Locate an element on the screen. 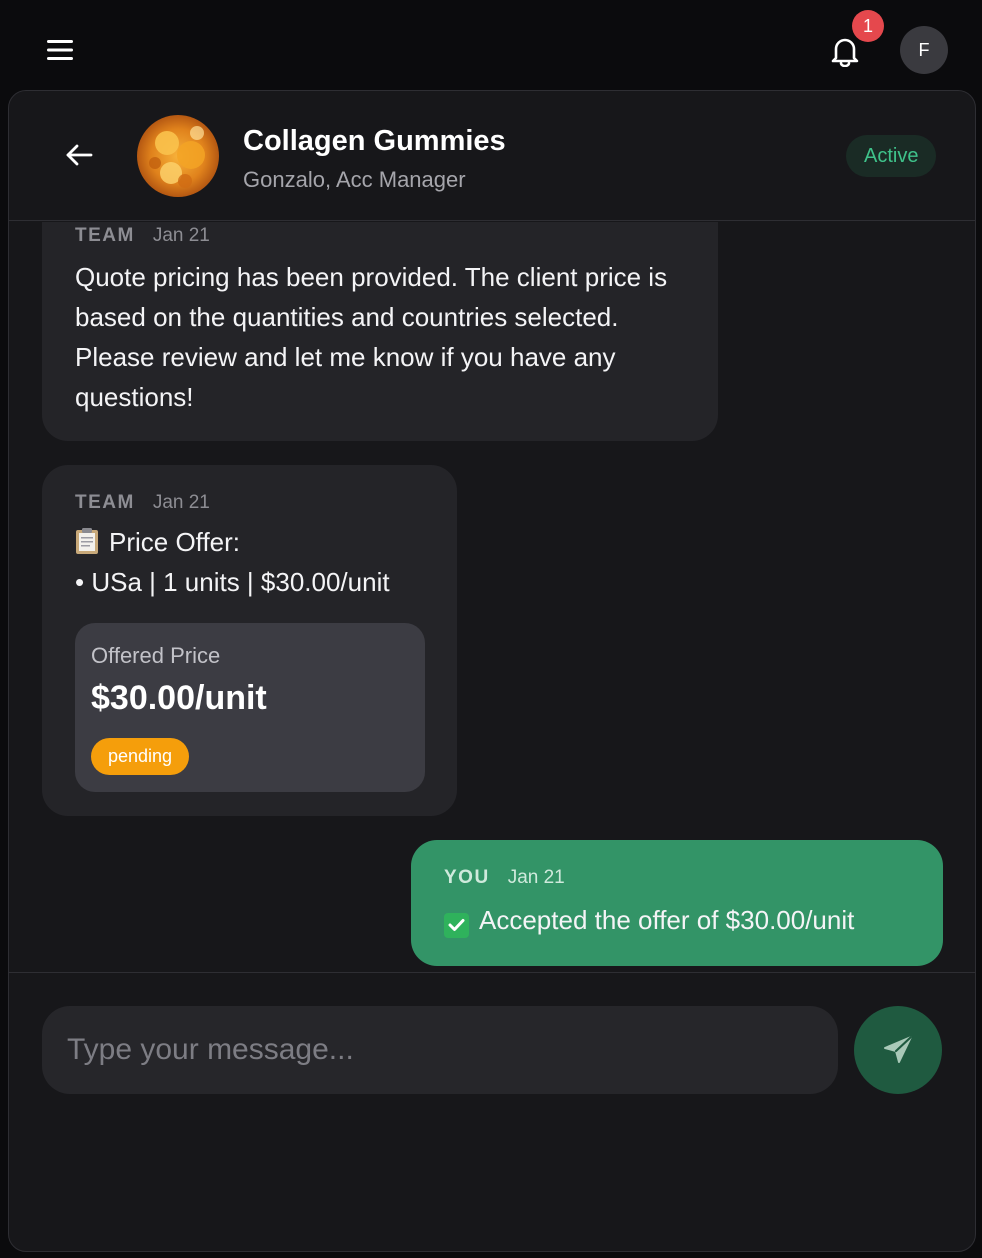  message-sender: YOU is located at coordinates (467, 877).